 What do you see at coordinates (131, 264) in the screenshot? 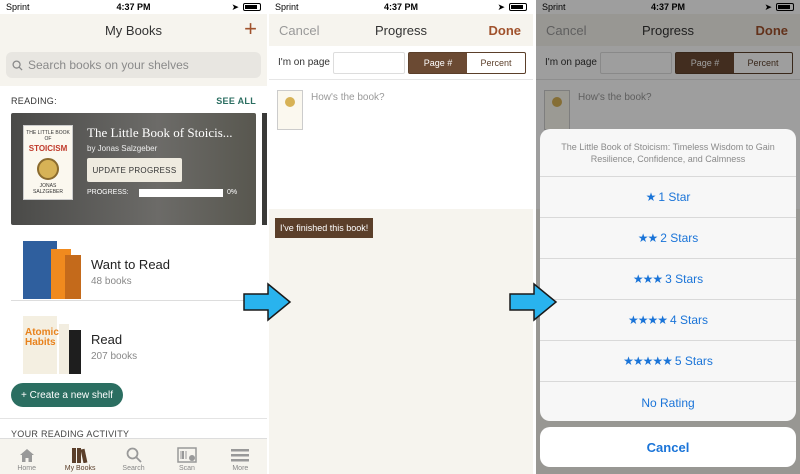
I see `shelf-name: Want to Read` at bounding box center [131, 264].